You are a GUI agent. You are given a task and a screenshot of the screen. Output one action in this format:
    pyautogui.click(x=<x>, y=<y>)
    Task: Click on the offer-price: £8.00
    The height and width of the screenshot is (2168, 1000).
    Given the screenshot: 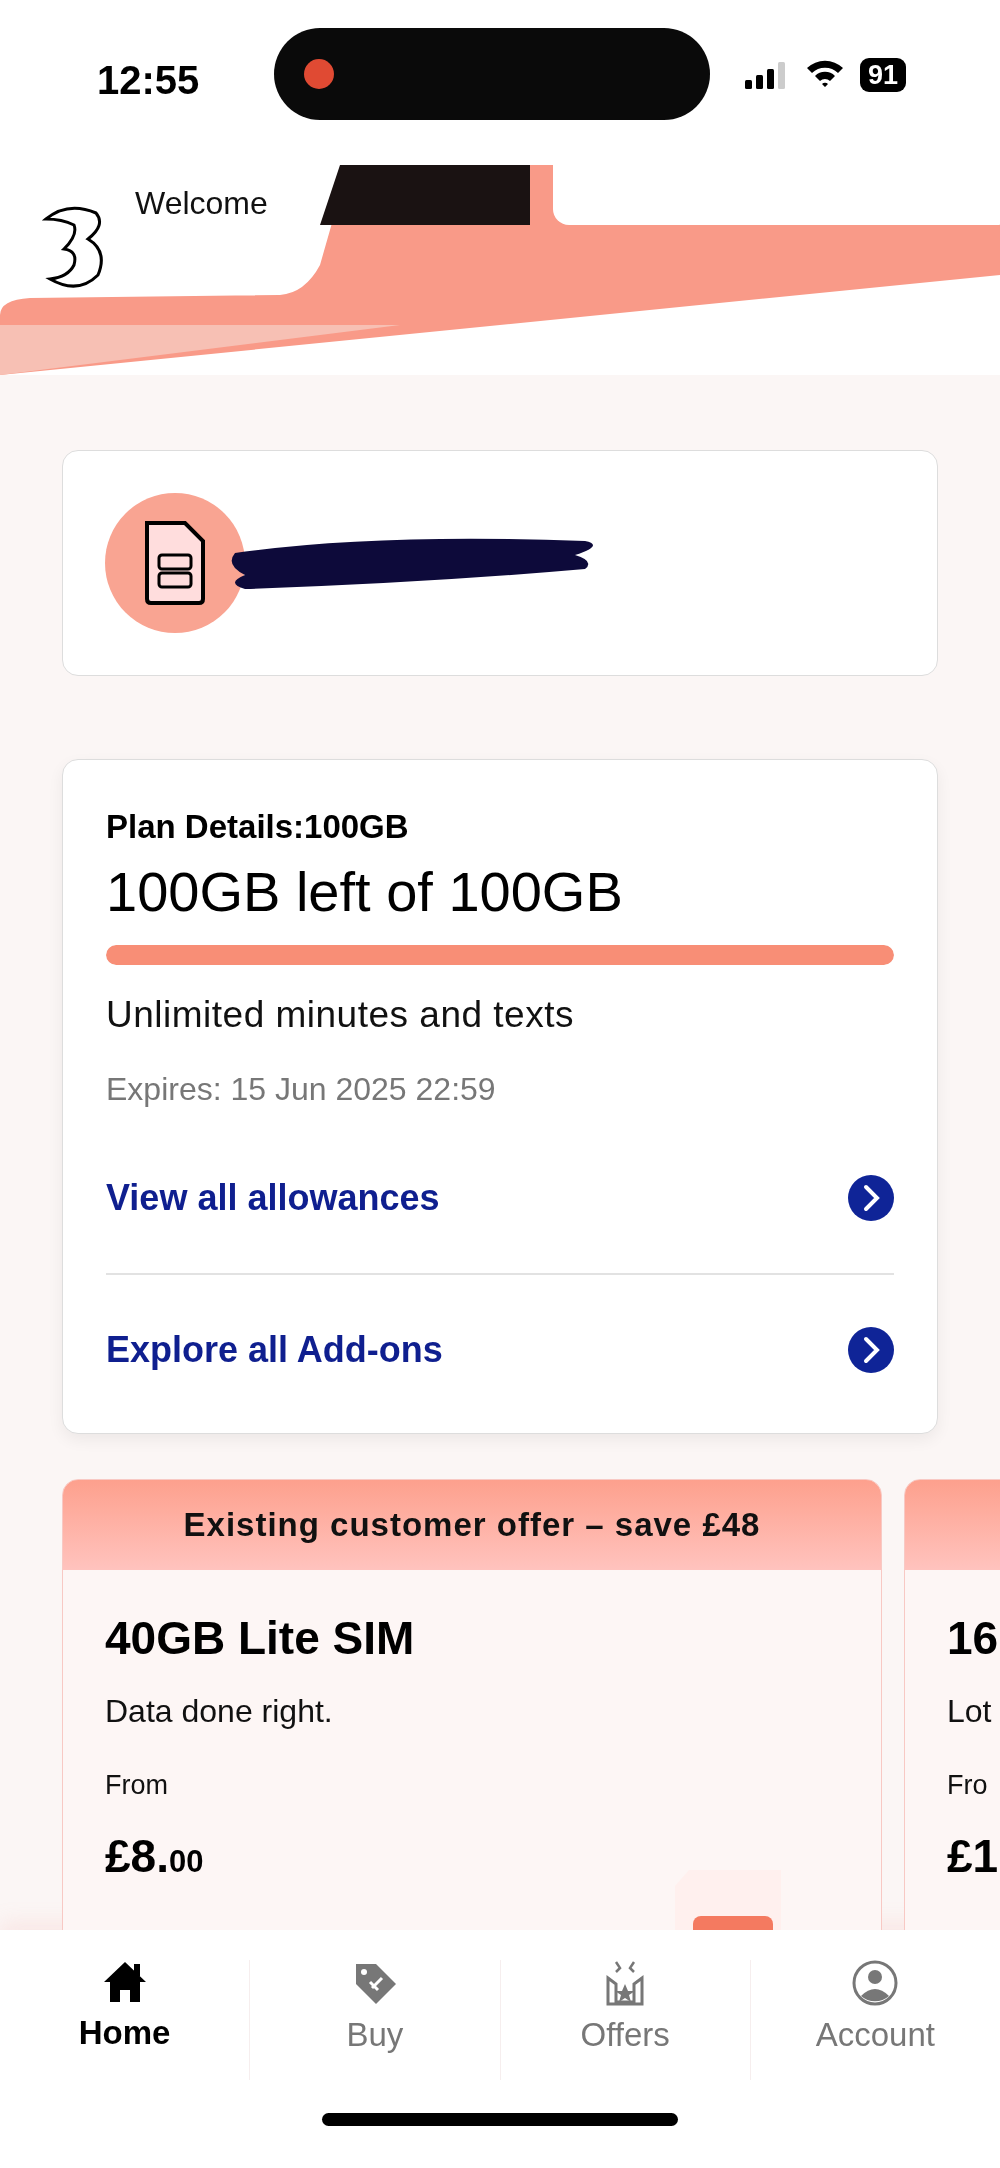 What is the action you would take?
    pyautogui.click(x=154, y=1856)
    